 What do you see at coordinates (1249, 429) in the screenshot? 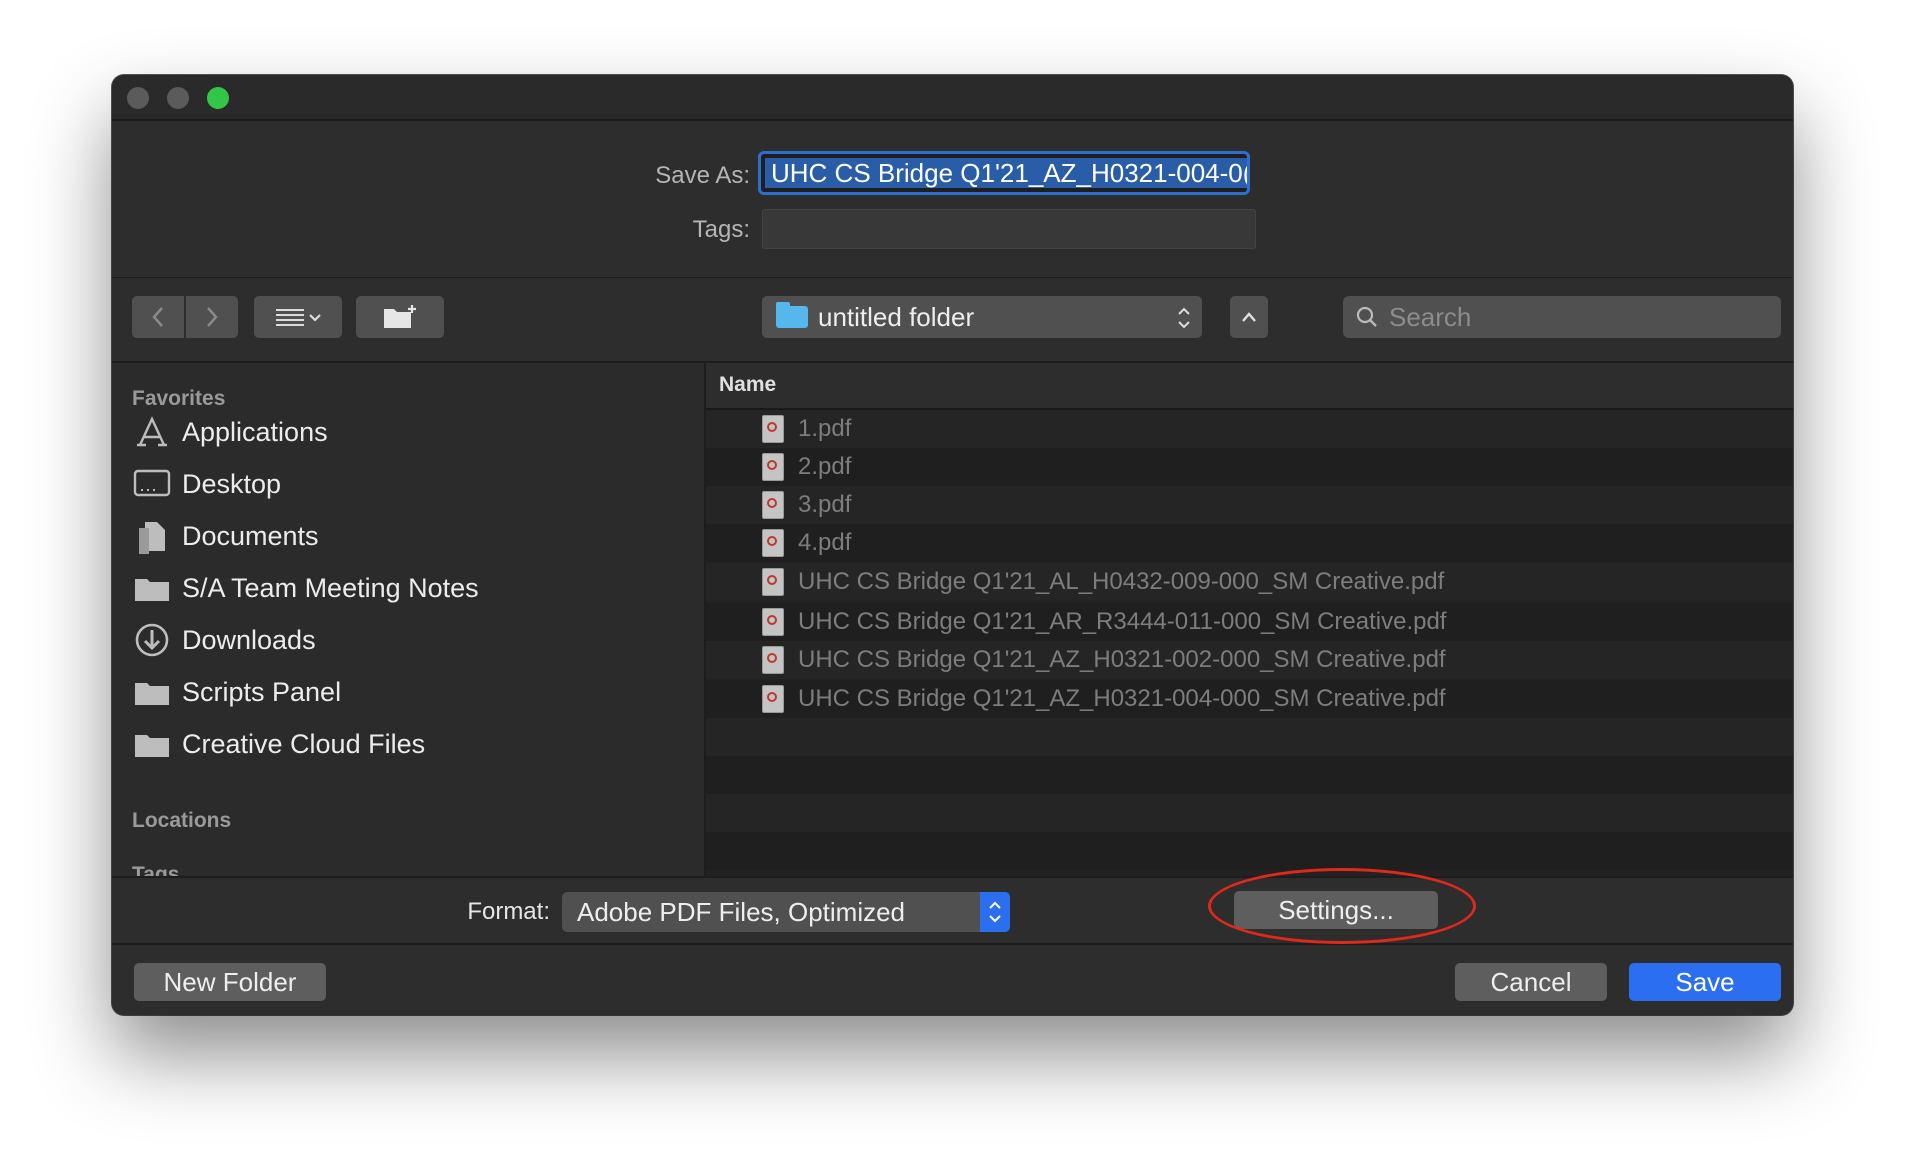
I see `file-row: 1.pdf` at bounding box center [1249, 429].